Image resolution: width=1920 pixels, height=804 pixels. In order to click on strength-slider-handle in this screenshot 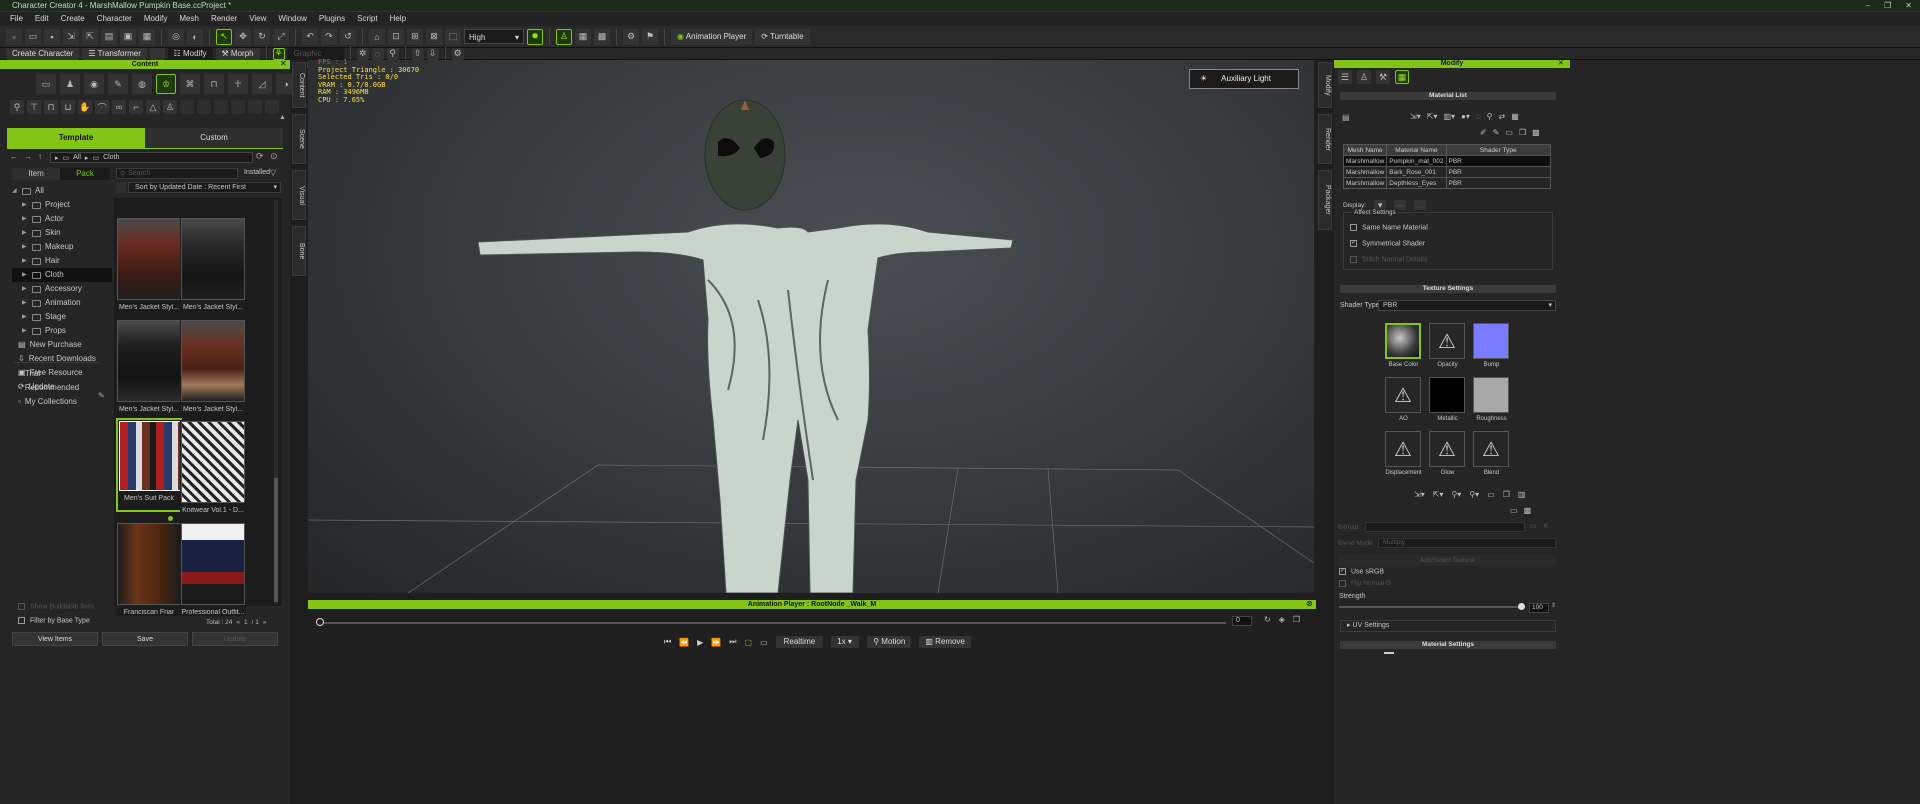, I will do `click(1521, 606)`.